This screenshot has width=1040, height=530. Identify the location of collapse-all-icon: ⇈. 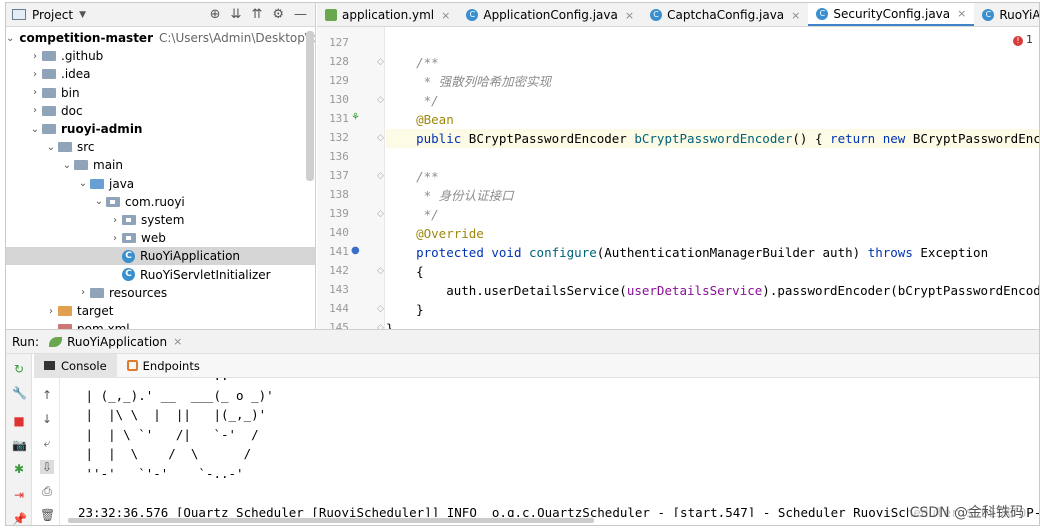
(256, 14).